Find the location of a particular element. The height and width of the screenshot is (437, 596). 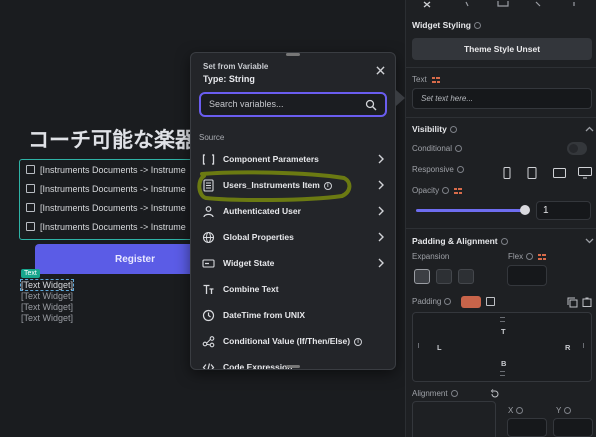

alignment-y-input is located at coordinates (573, 427).